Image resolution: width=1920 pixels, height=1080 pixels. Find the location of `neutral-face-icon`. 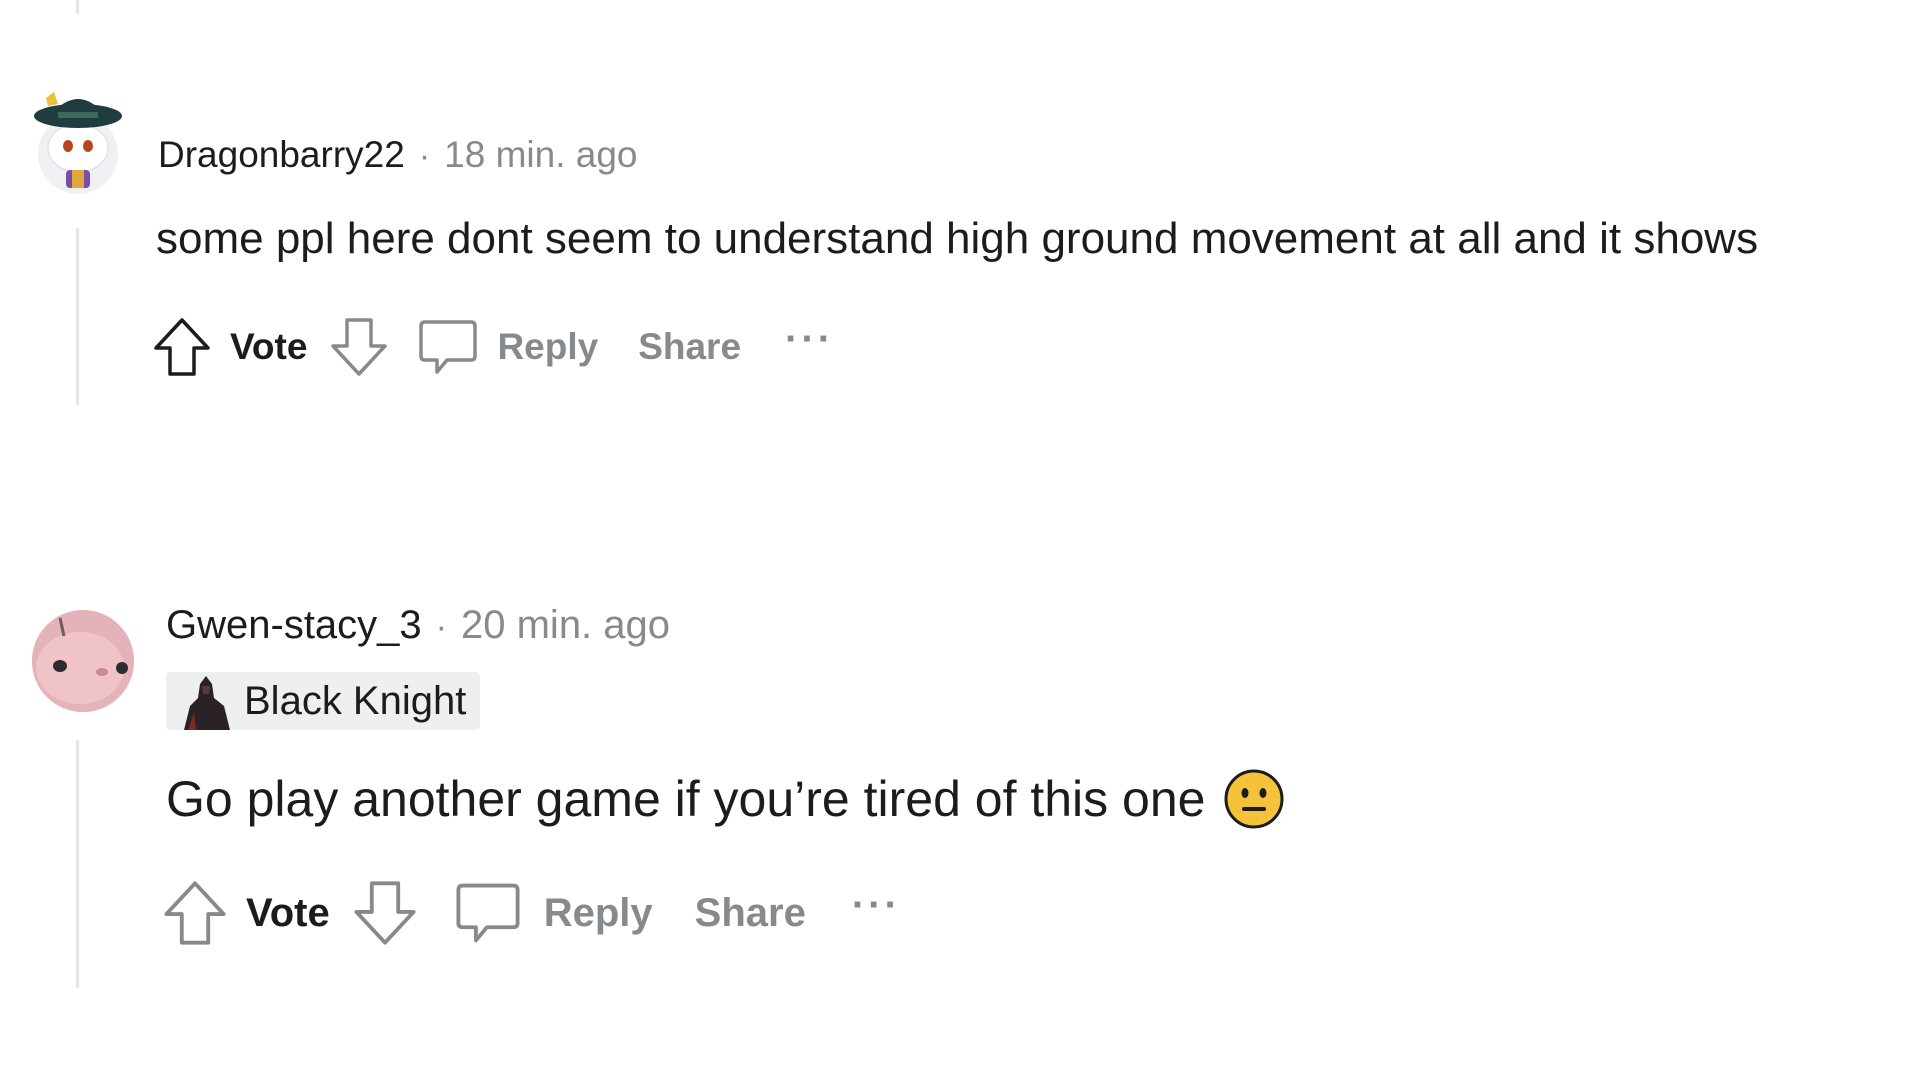

neutral-face-icon is located at coordinates (1254, 799).